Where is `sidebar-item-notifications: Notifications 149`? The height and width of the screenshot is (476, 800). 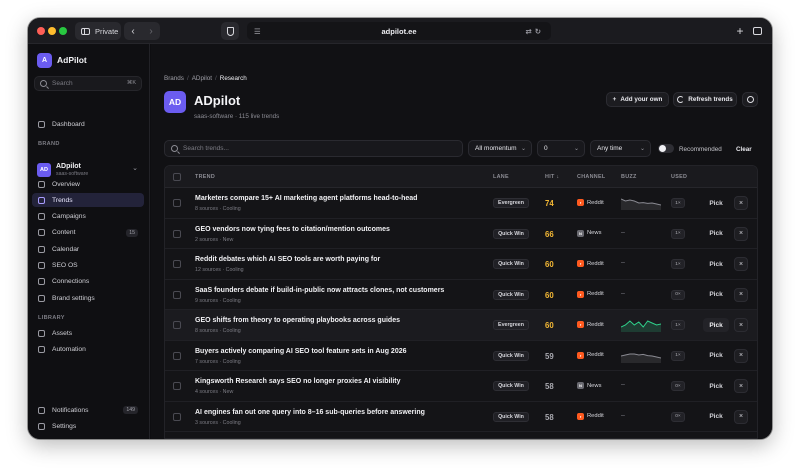
sidebar-item-notifications: Notifications 149 is located at coordinates (88, 410).